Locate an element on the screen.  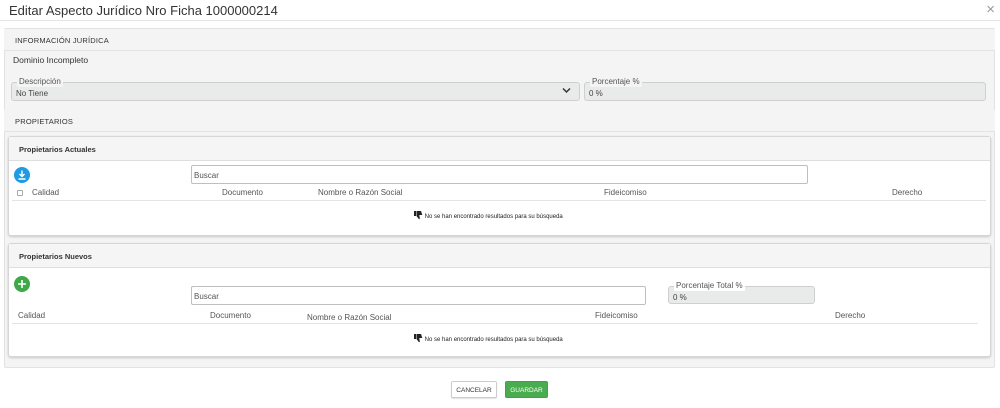
save-button: GUARDAR is located at coordinates (526, 389).